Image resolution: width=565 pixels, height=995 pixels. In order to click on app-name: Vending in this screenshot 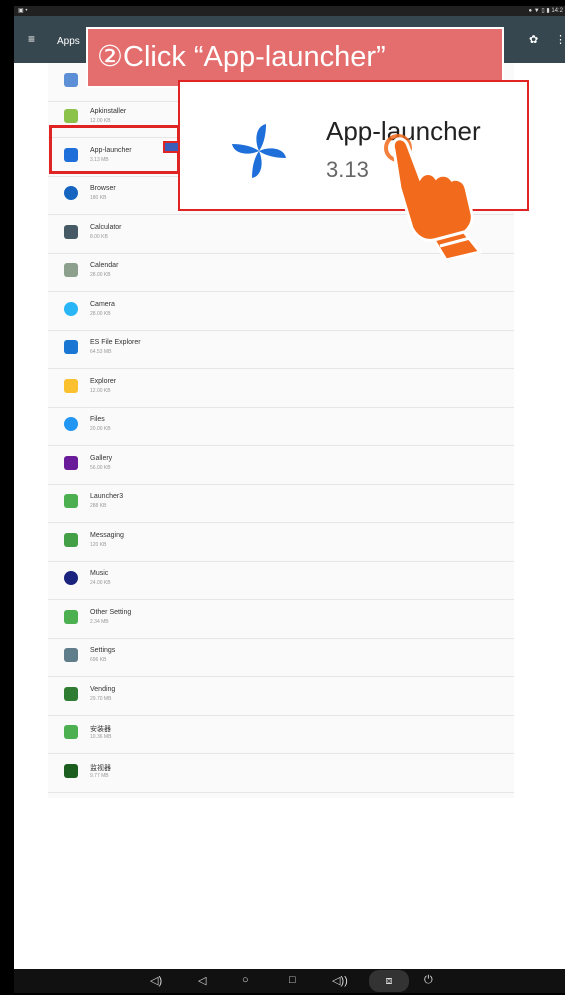, I will do `click(103, 689)`.